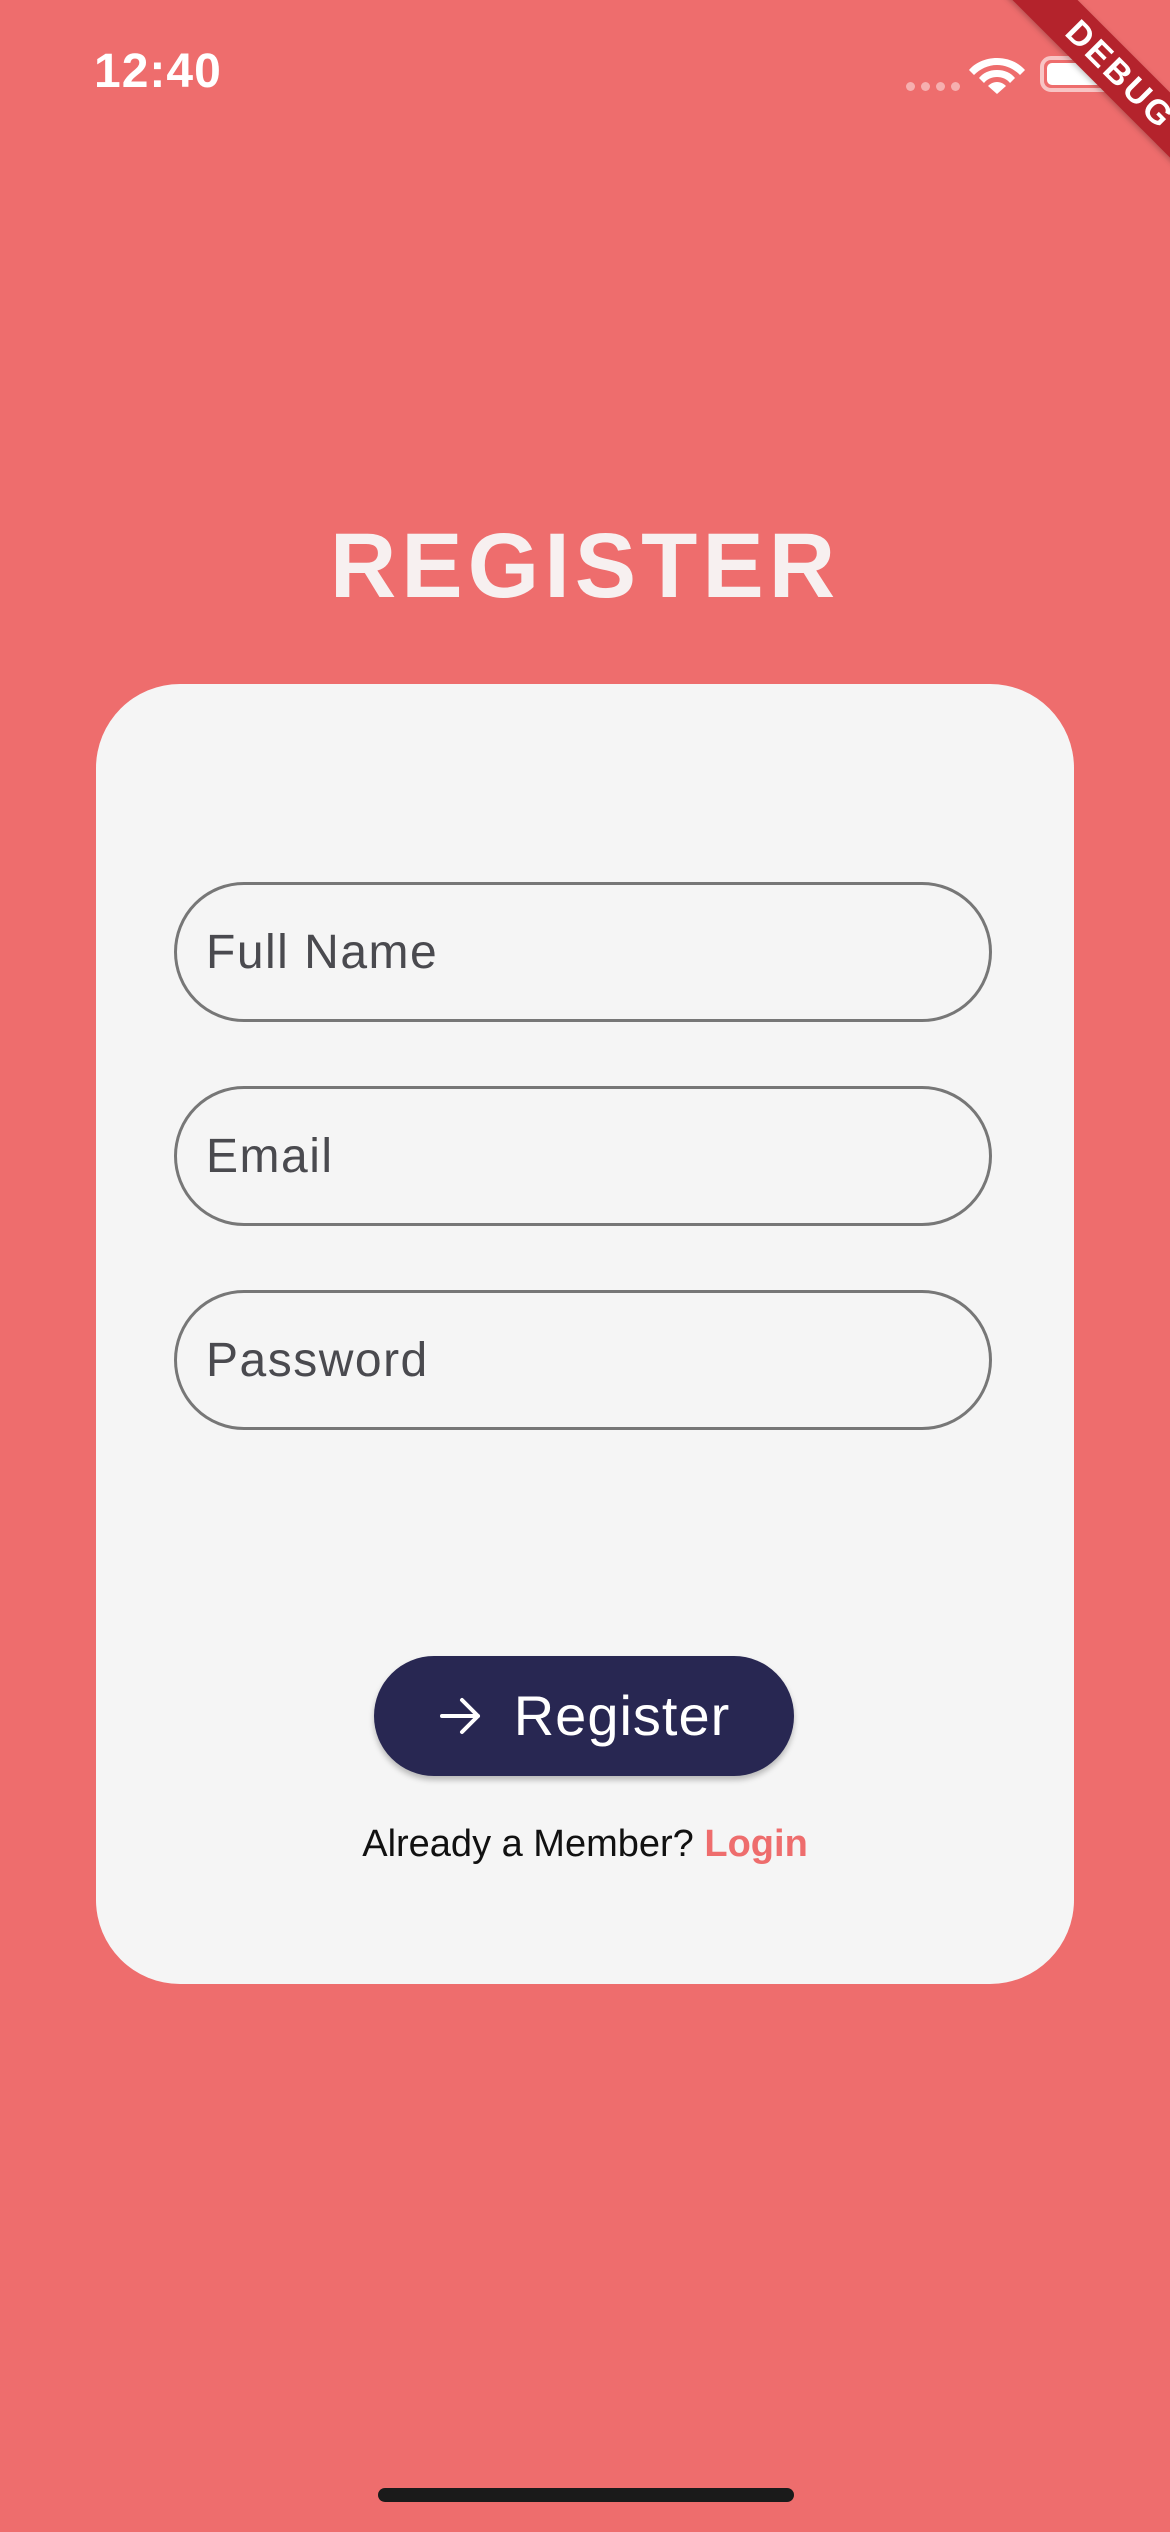 This screenshot has width=1170, height=2532. I want to click on wifi-icon, so click(997, 76).